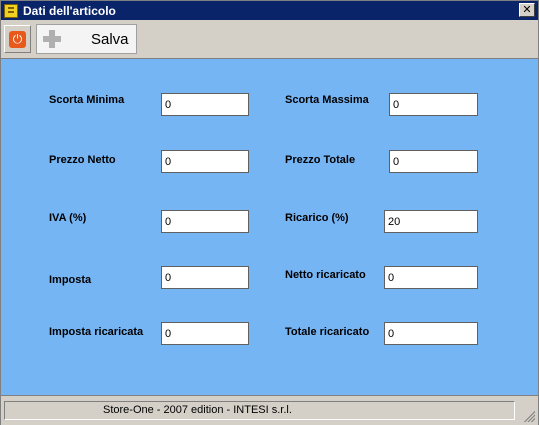 The width and height of the screenshot is (539, 425). I want to click on prezzo-totale-label: Prezzo Totale, so click(320, 160).